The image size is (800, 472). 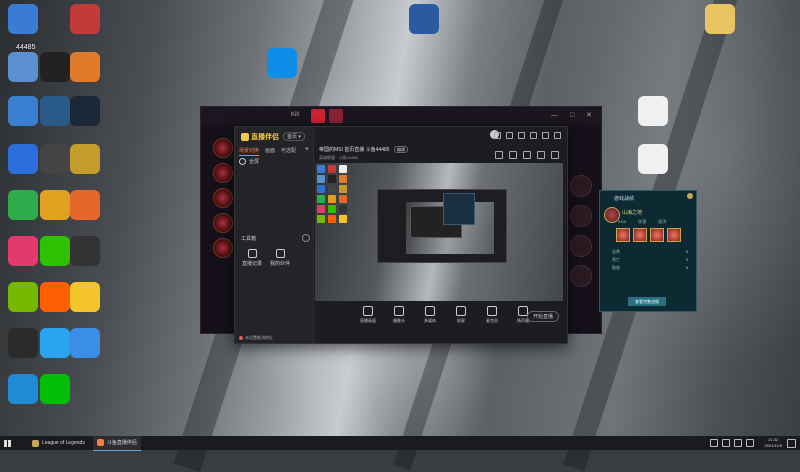 I want to click on start-live-button: 开始直播, so click(x=542, y=316).